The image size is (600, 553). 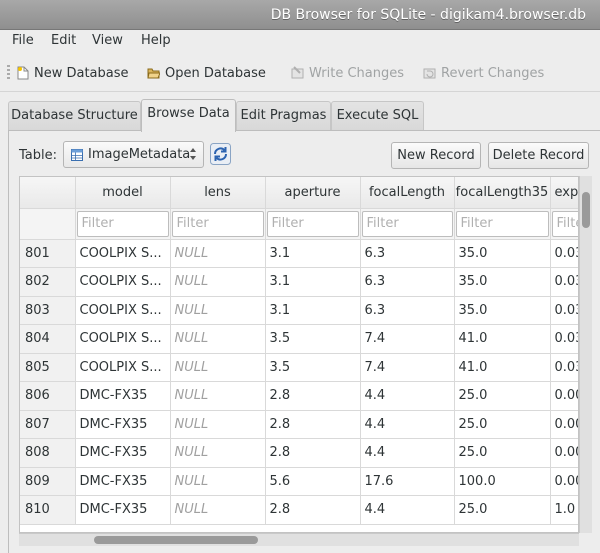 I want to click on column-header-lens: lens, so click(x=218, y=193).